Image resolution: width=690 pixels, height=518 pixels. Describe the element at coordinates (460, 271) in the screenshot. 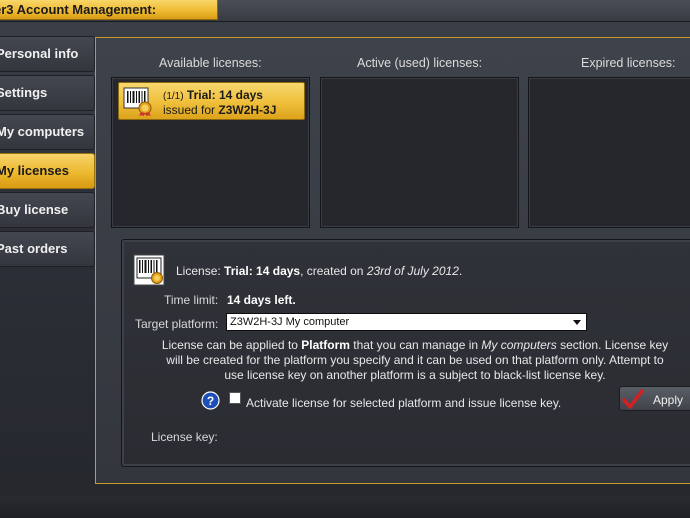

I see `license-created-suffix: .` at that location.